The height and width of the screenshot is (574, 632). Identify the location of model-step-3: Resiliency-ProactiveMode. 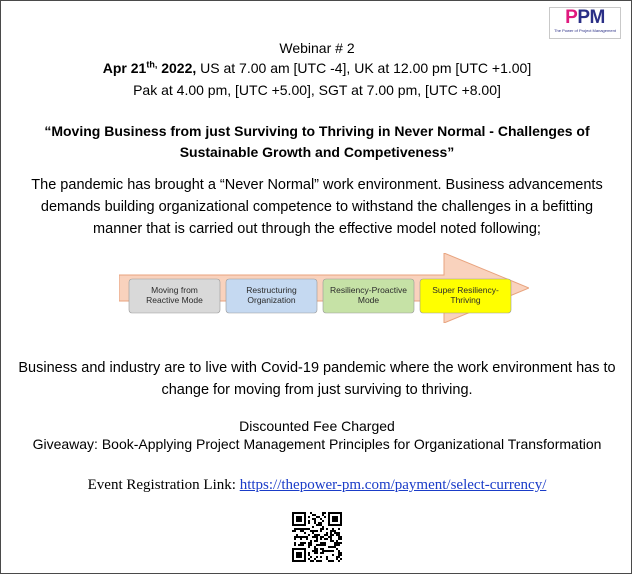
(368, 296).